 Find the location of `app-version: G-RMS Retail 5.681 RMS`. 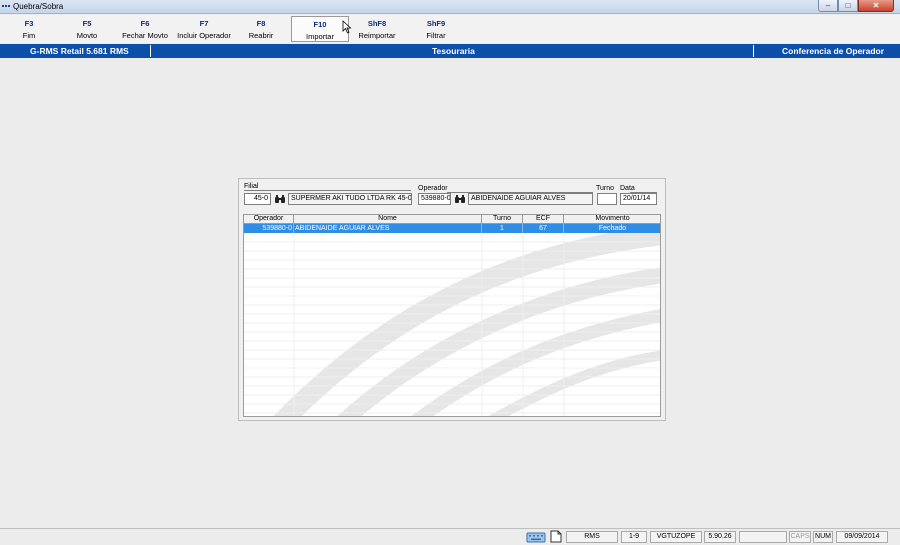

app-version: G-RMS Retail 5.681 RMS is located at coordinates (79, 51).